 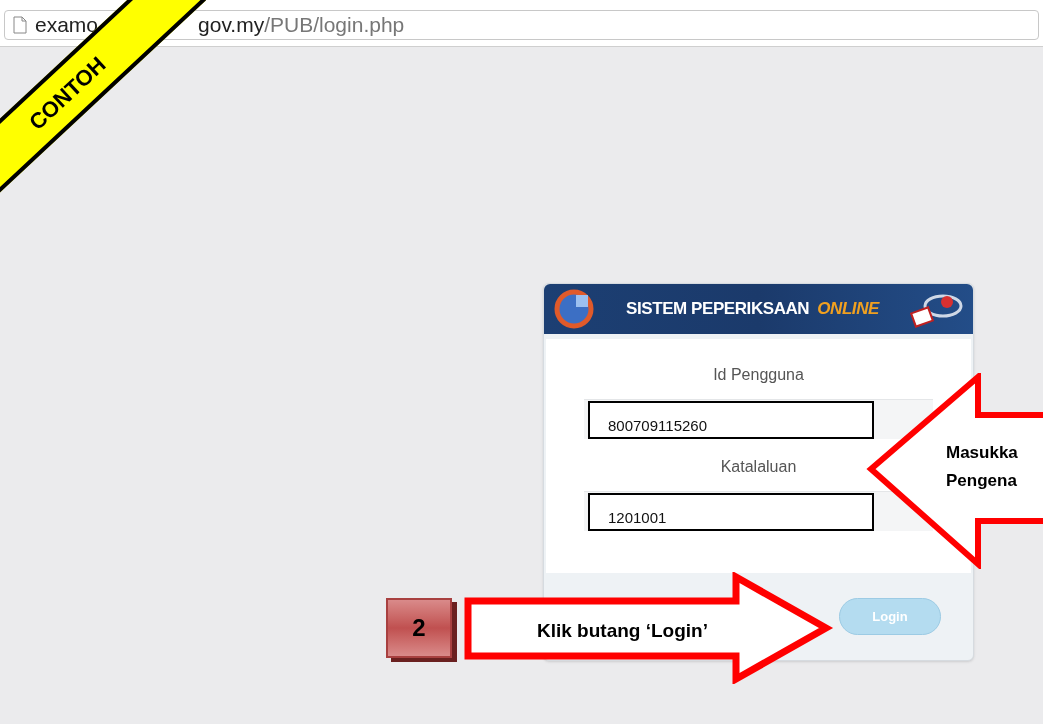 I want to click on field-label: Katalaluan, so click(x=758, y=467).